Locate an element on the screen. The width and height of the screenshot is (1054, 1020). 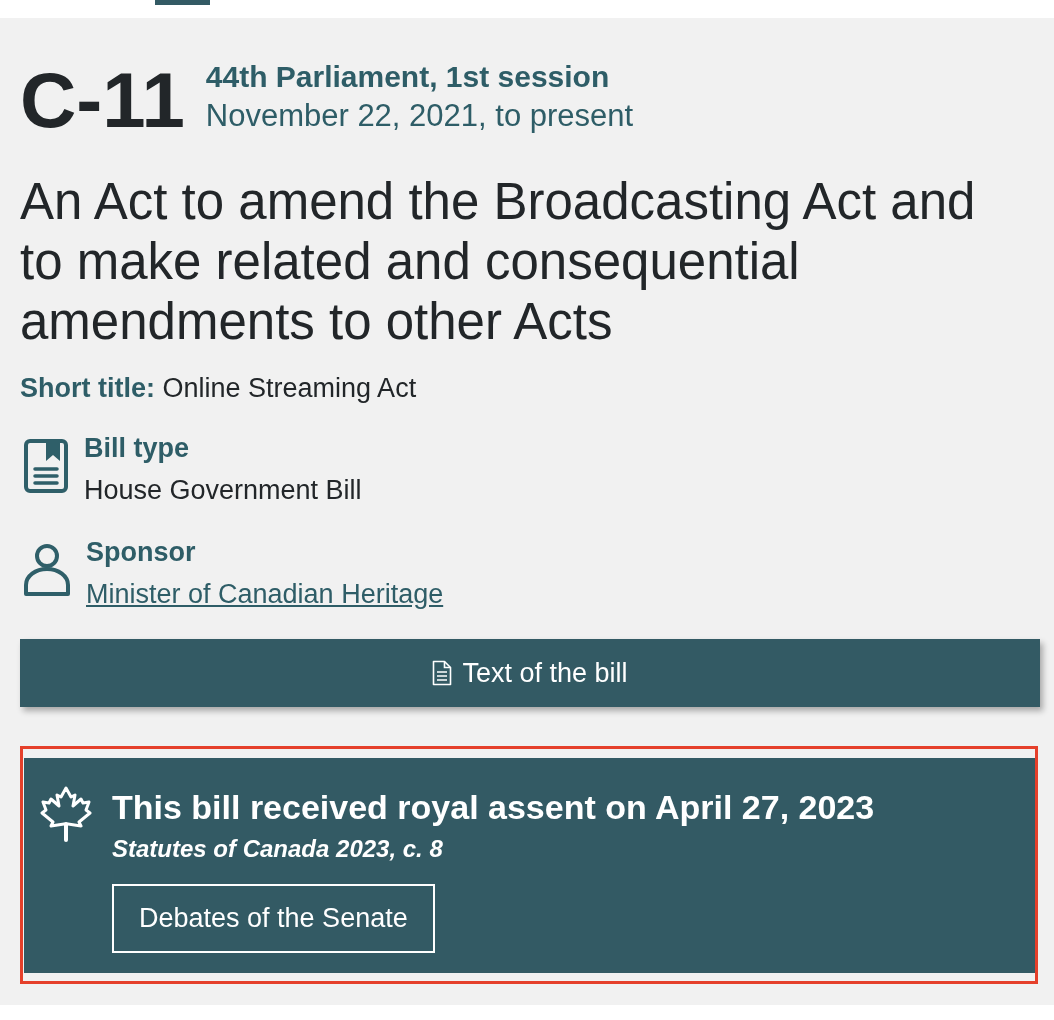
detail-value: House Government Bill is located at coordinates (223, 490).